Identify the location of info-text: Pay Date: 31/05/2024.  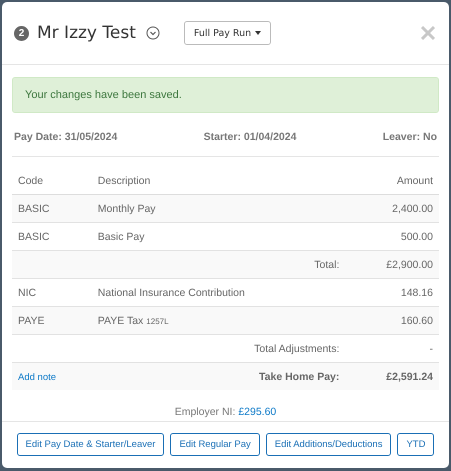
(66, 137).